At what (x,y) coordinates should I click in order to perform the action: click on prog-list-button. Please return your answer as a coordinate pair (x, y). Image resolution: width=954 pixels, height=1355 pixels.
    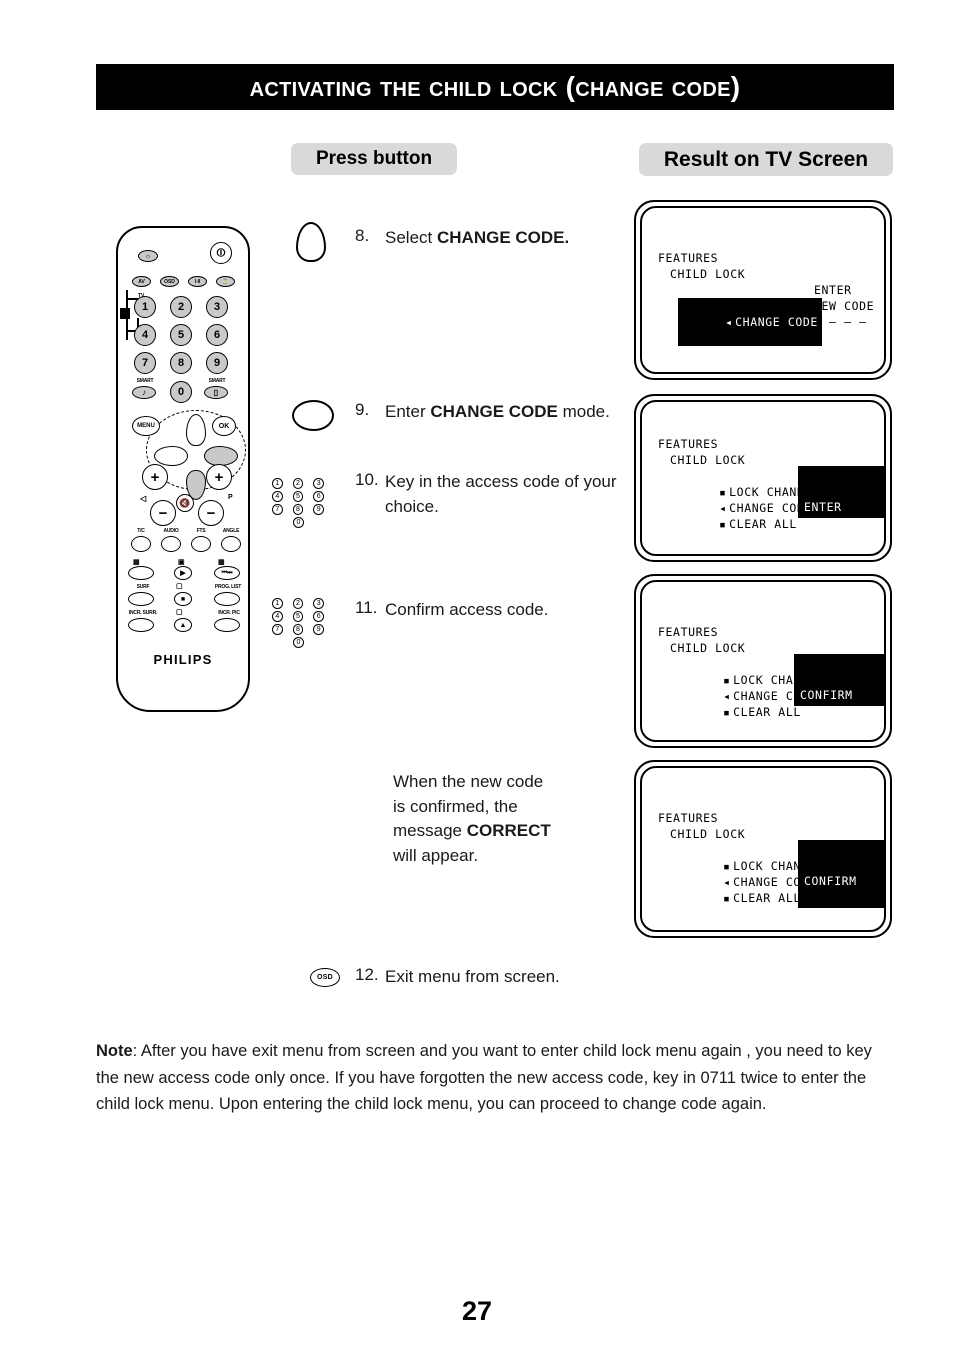
    Looking at the image, I should click on (227, 599).